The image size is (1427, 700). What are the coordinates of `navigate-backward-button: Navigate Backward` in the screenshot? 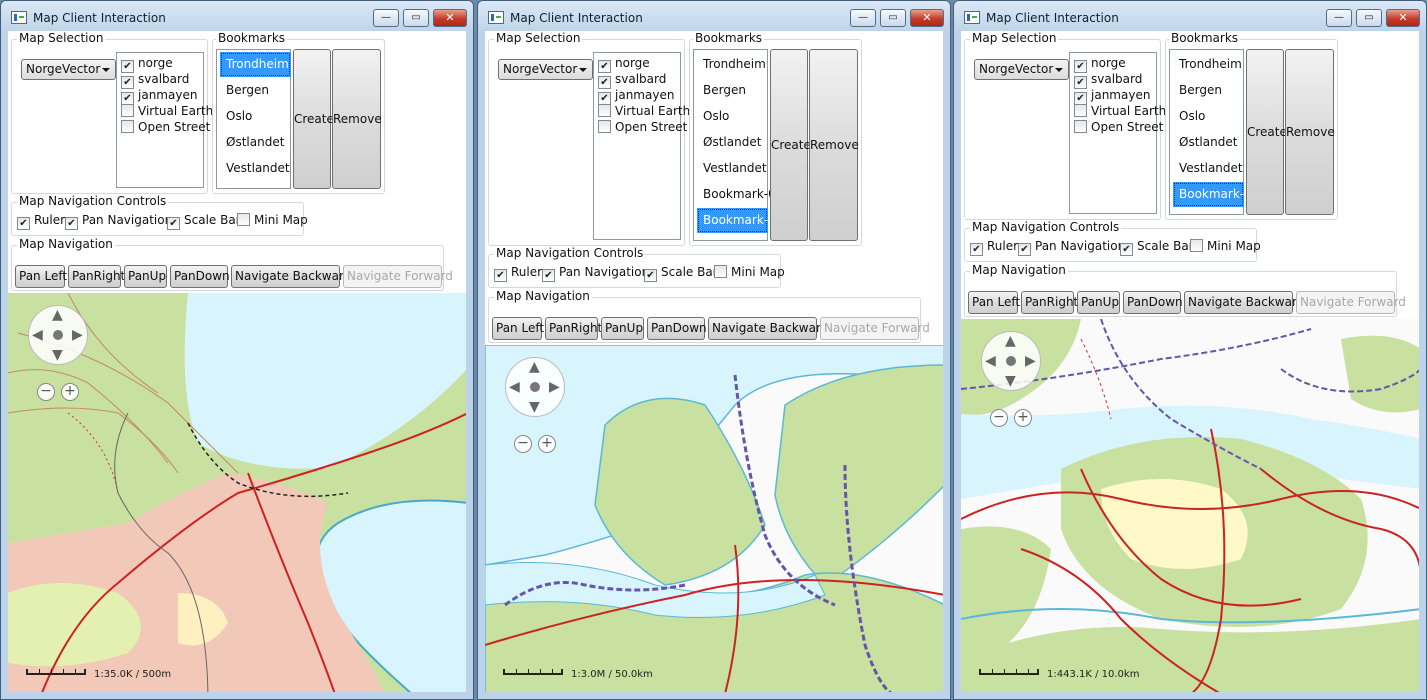 It's located at (1244, 302).